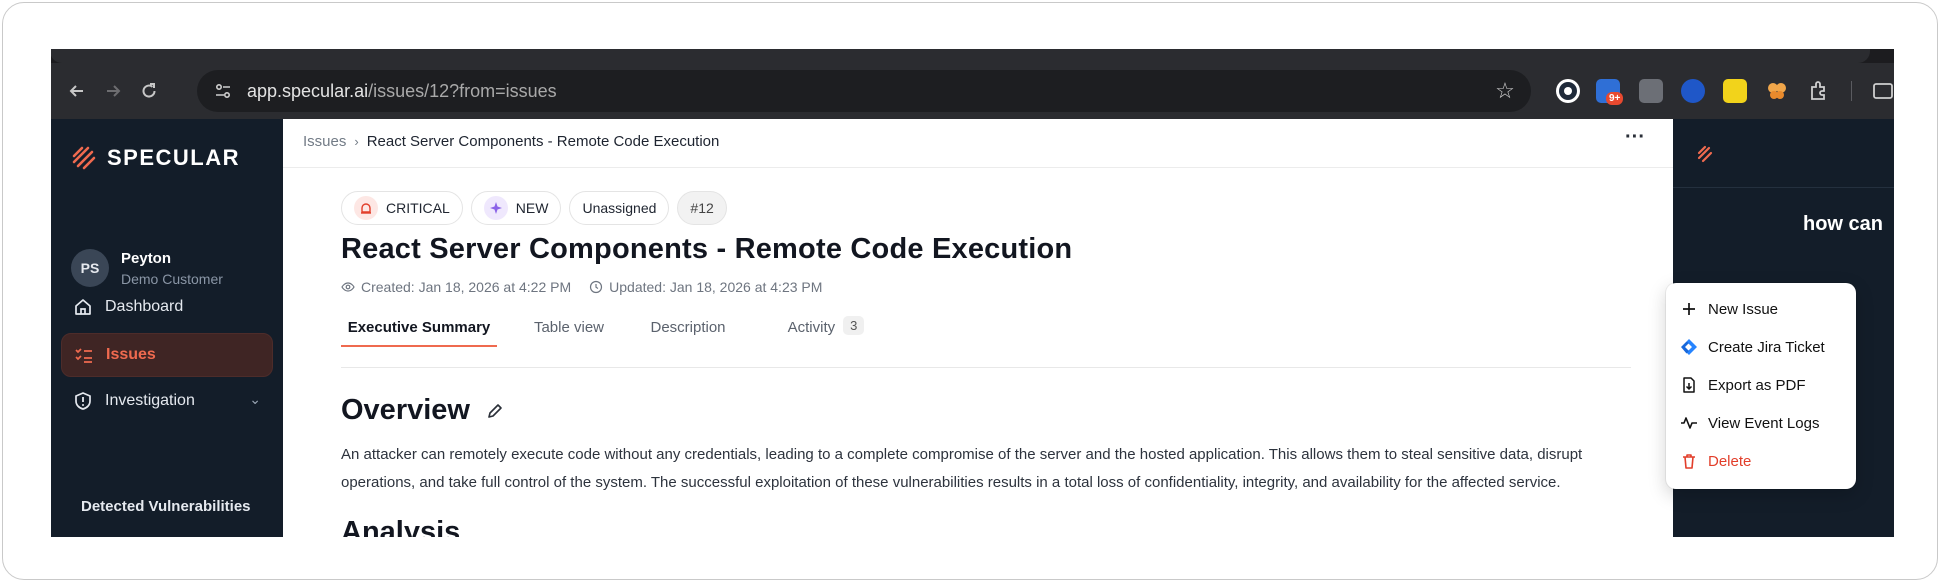 This screenshot has height=582, width=1940. What do you see at coordinates (1851, 91) in the screenshot?
I see `toolbar-divider` at bounding box center [1851, 91].